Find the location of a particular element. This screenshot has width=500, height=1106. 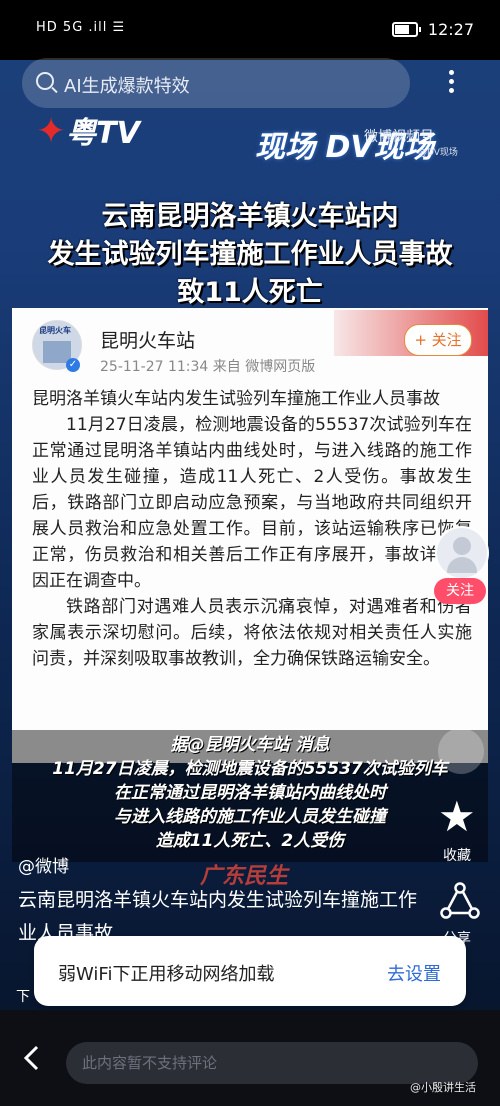

toast-message: 弱WiFi下正用移动网络加载 is located at coordinates (166, 974).